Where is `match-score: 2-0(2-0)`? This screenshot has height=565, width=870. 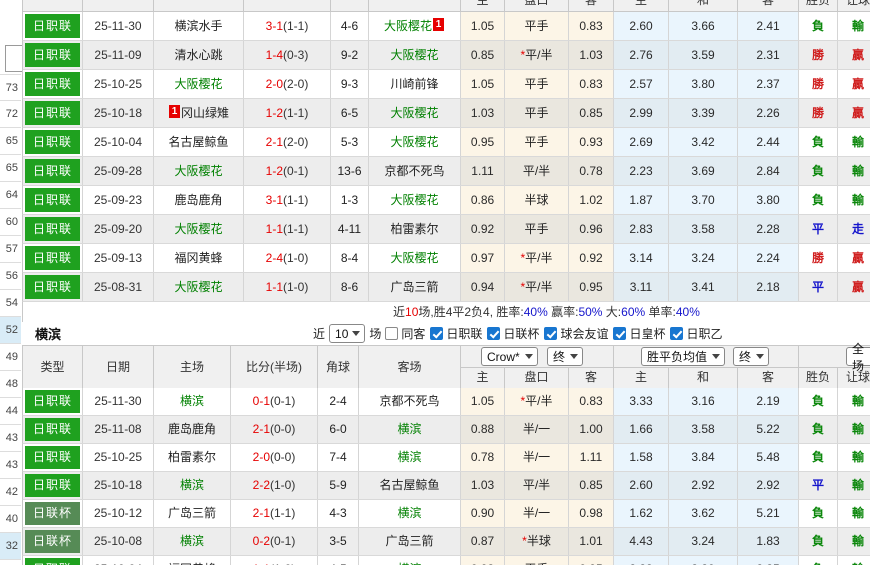
match-score: 2-0(2-0) is located at coordinates (287, 84).